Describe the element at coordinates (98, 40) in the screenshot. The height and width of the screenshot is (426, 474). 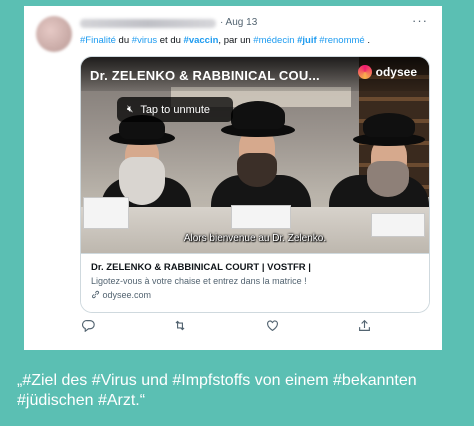
I see `hashtag-link: #Finalité` at that location.